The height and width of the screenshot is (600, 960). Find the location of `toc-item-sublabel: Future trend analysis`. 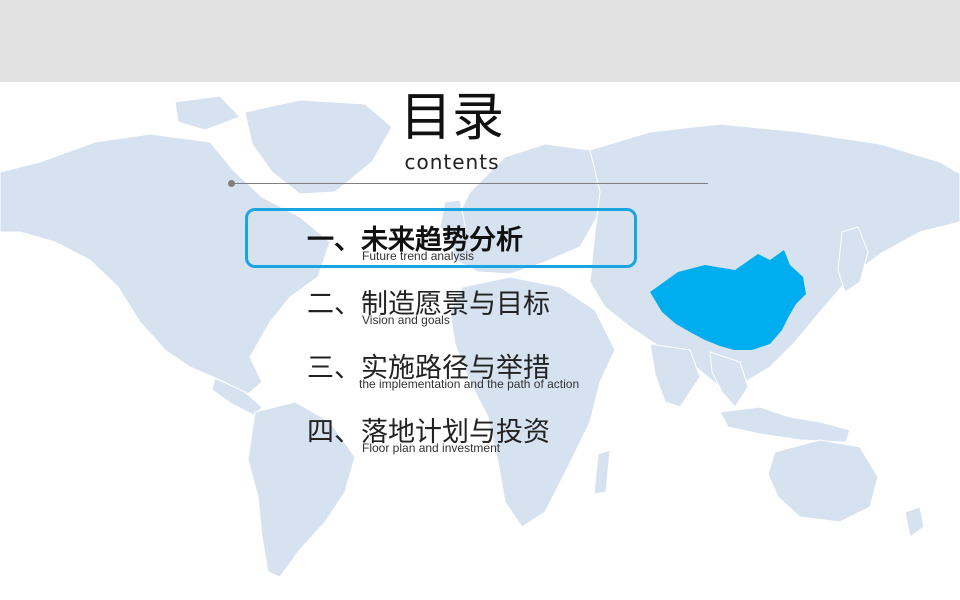

toc-item-sublabel: Future trend analysis is located at coordinates (418, 256).